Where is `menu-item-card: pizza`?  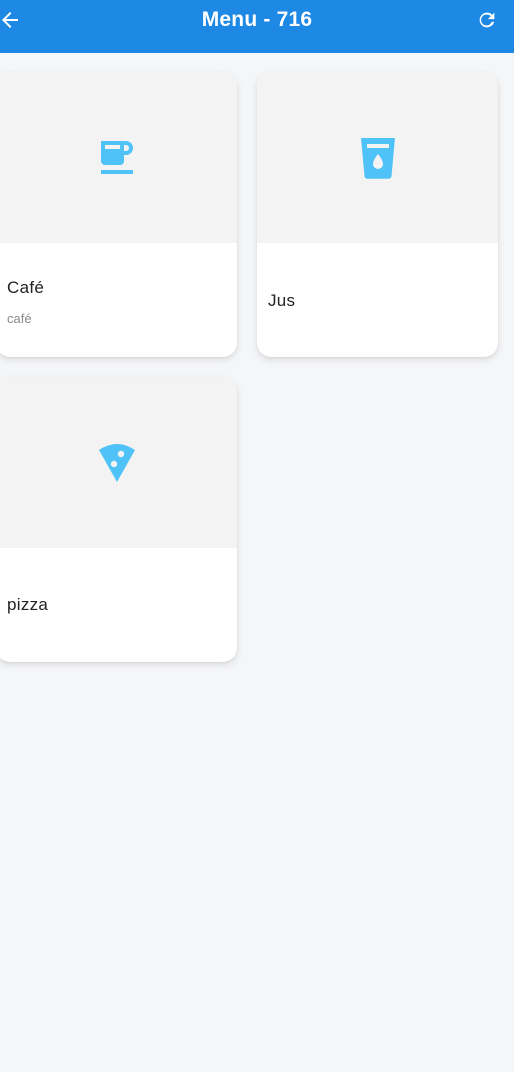
menu-item-card: pizza is located at coordinates (118, 519).